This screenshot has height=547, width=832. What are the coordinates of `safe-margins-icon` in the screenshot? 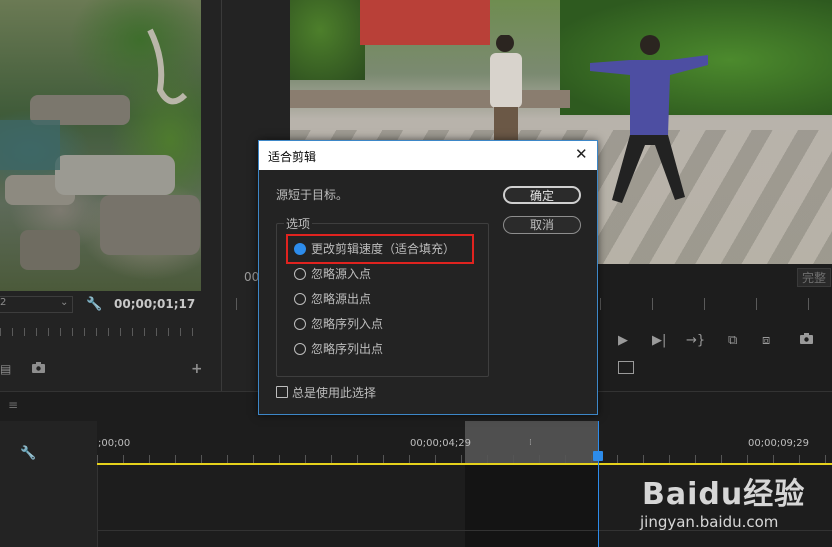 It's located at (626, 367).